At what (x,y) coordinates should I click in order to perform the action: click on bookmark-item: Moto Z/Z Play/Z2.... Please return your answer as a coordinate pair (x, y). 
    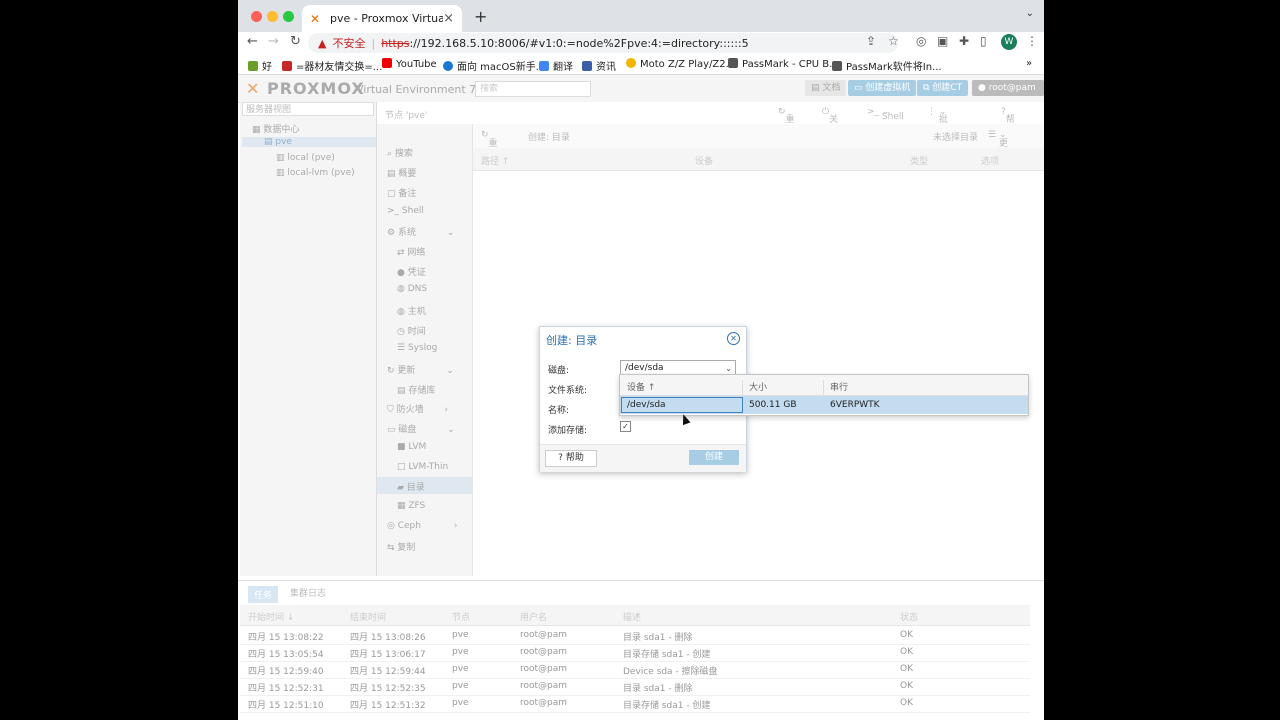
    Looking at the image, I should click on (680, 64).